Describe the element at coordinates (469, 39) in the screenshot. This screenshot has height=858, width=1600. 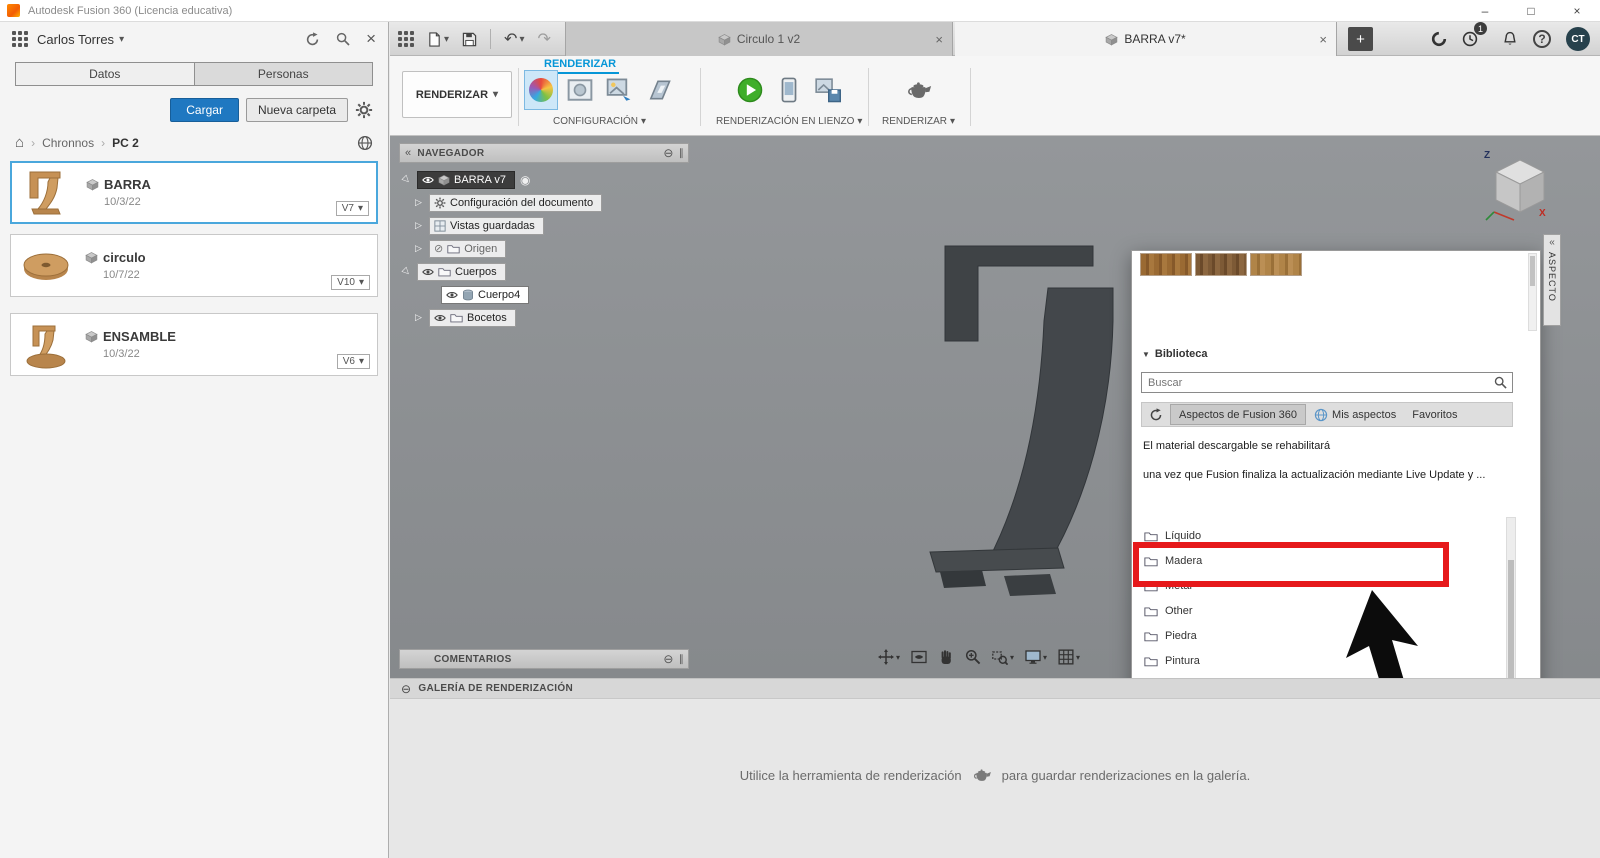
I see `save-icon` at that location.